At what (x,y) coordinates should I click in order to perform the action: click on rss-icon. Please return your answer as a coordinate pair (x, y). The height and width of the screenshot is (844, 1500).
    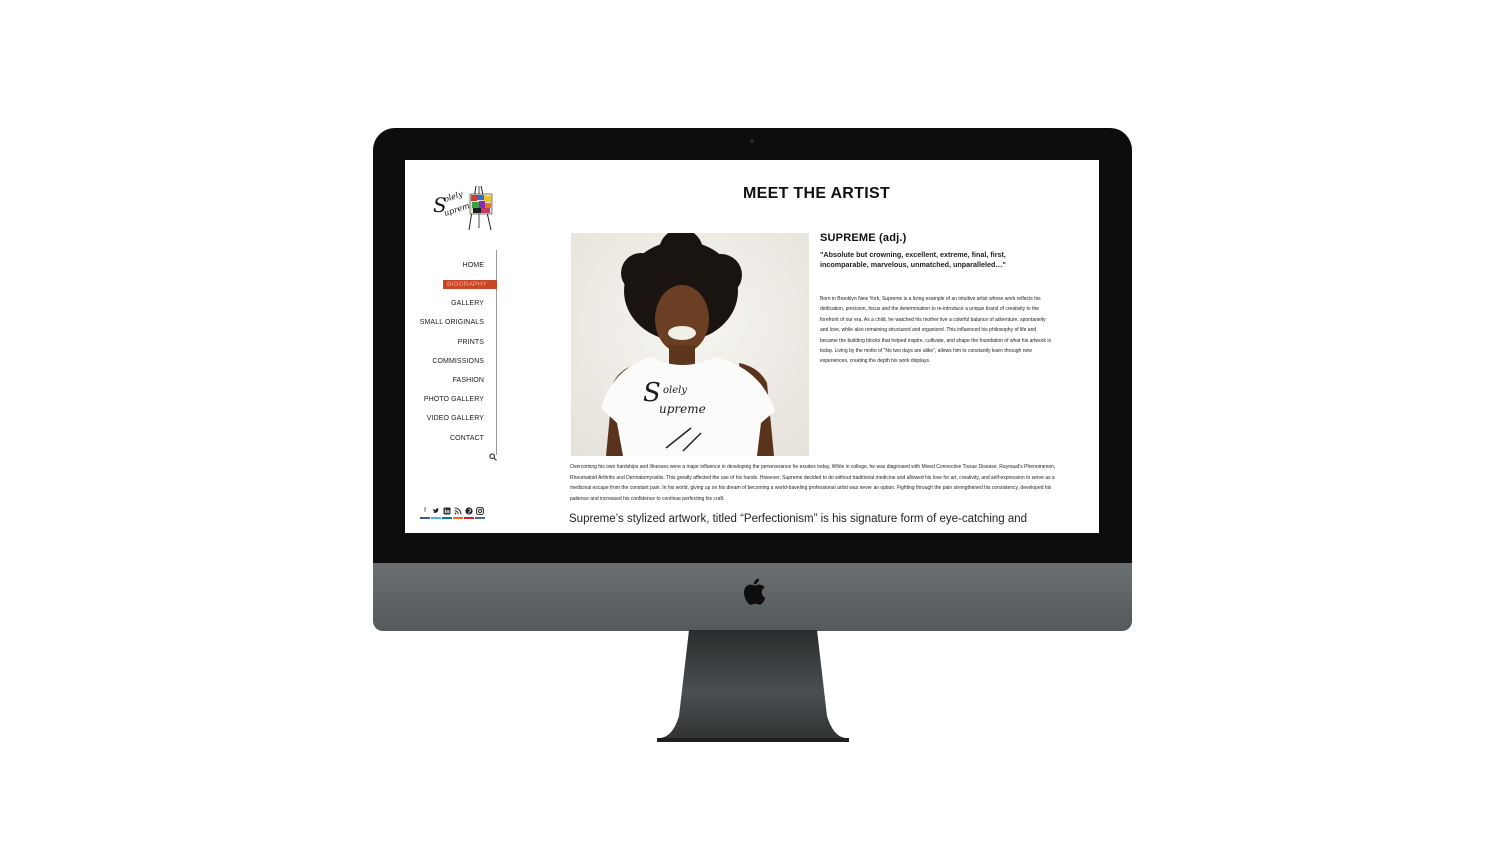
    Looking at the image, I should click on (458, 511).